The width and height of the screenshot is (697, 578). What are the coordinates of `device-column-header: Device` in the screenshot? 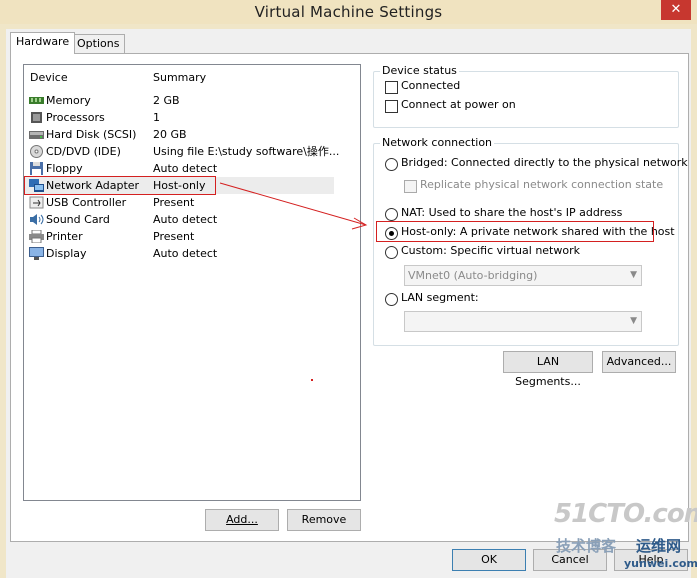 It's located at (49, 77).